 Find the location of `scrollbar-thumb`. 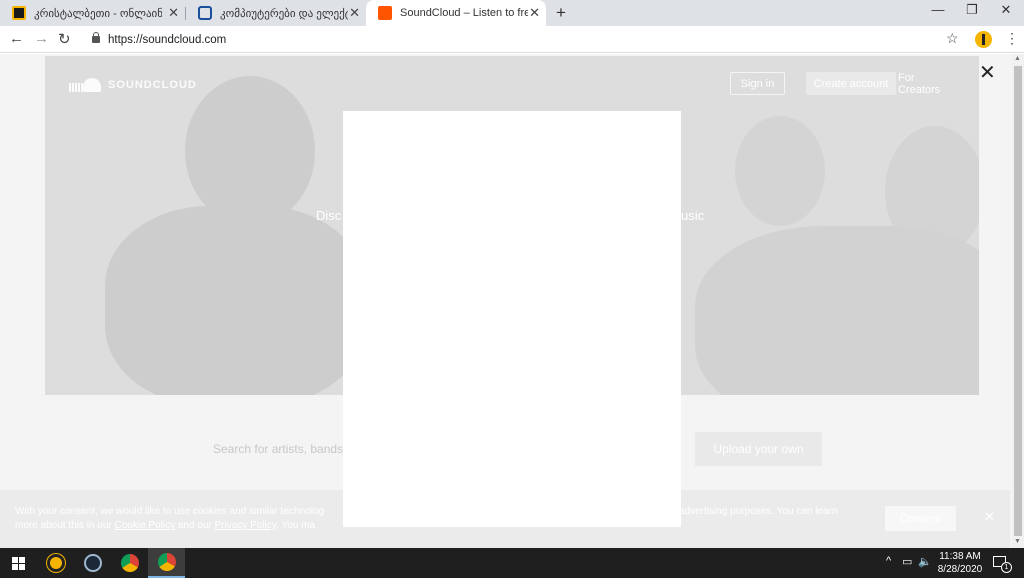

scrollbar-thumb is located at coordinates (1018, 301).